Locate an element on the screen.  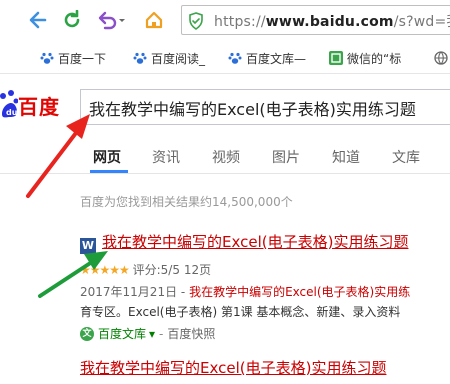
green-arrow is located at coordinates (73, 274).